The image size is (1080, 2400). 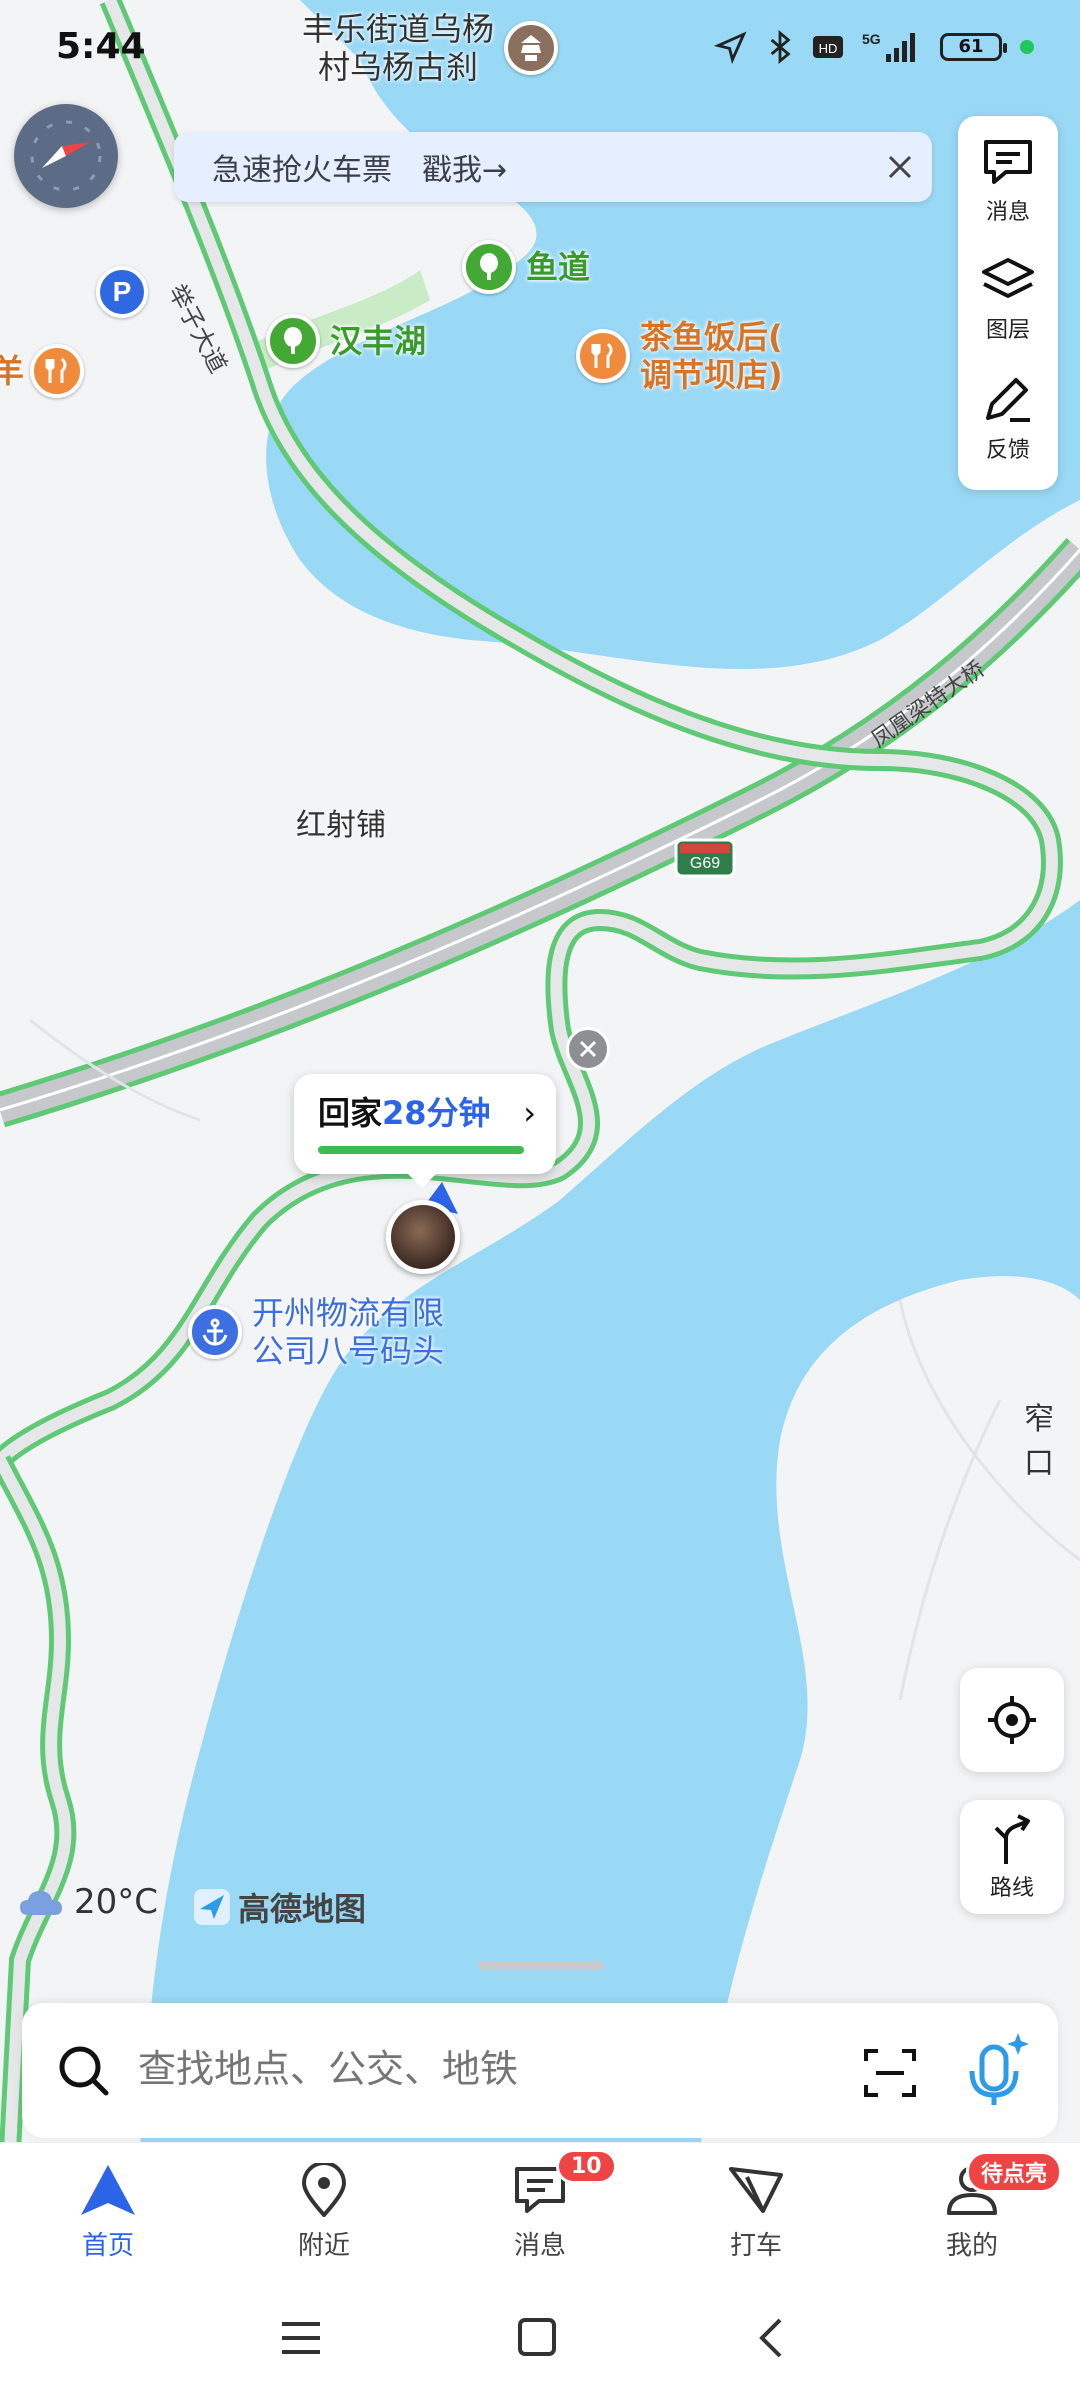 What do you see at coordinates (1008, 162) in the screenshot?
I see `message-icon` at bounding box center [1008, 162].